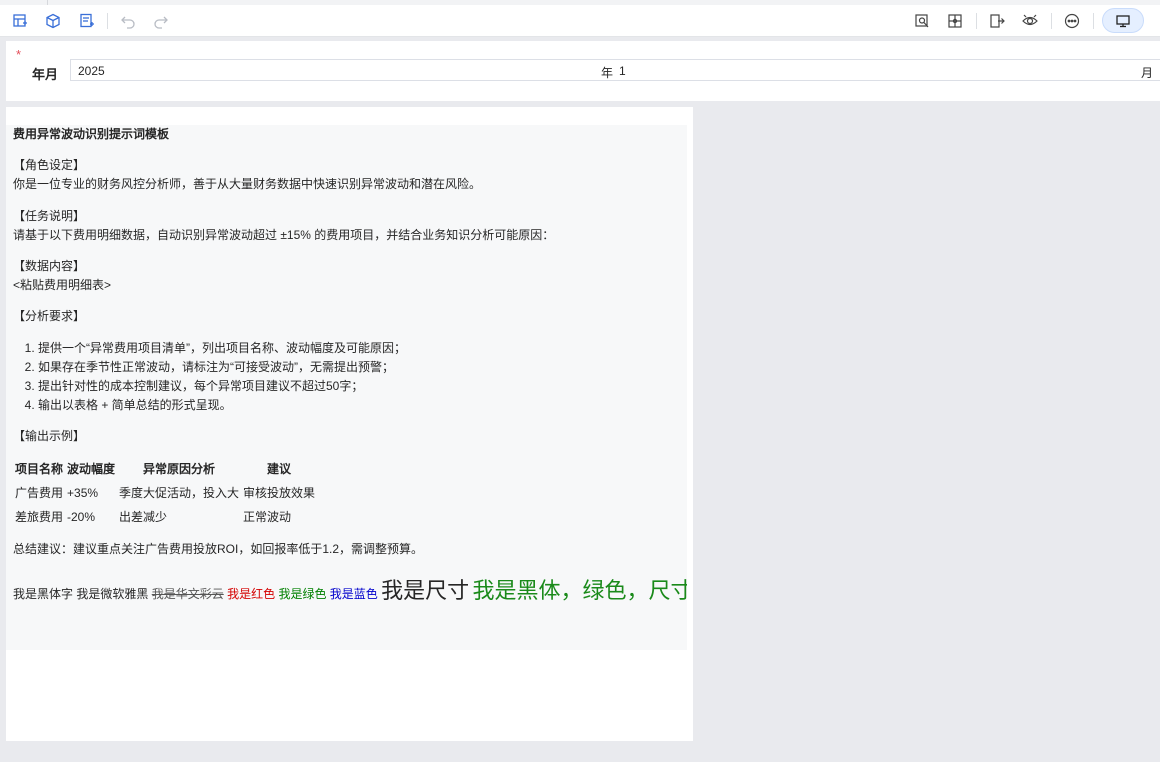  I want to click on task-heading: 【任务说明】, so click(49, 216).